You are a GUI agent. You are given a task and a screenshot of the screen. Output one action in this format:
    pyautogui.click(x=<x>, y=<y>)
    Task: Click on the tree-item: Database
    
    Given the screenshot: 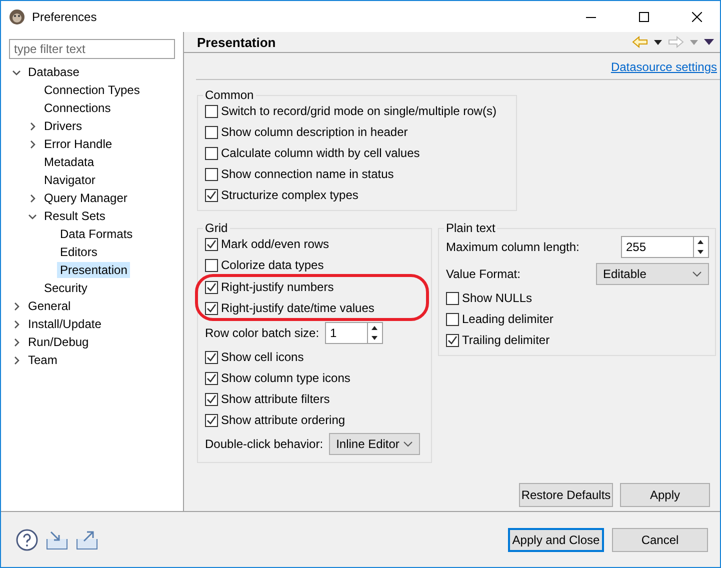 What is the action you would take?
    pyautogui.click(x=53, y=72)
    